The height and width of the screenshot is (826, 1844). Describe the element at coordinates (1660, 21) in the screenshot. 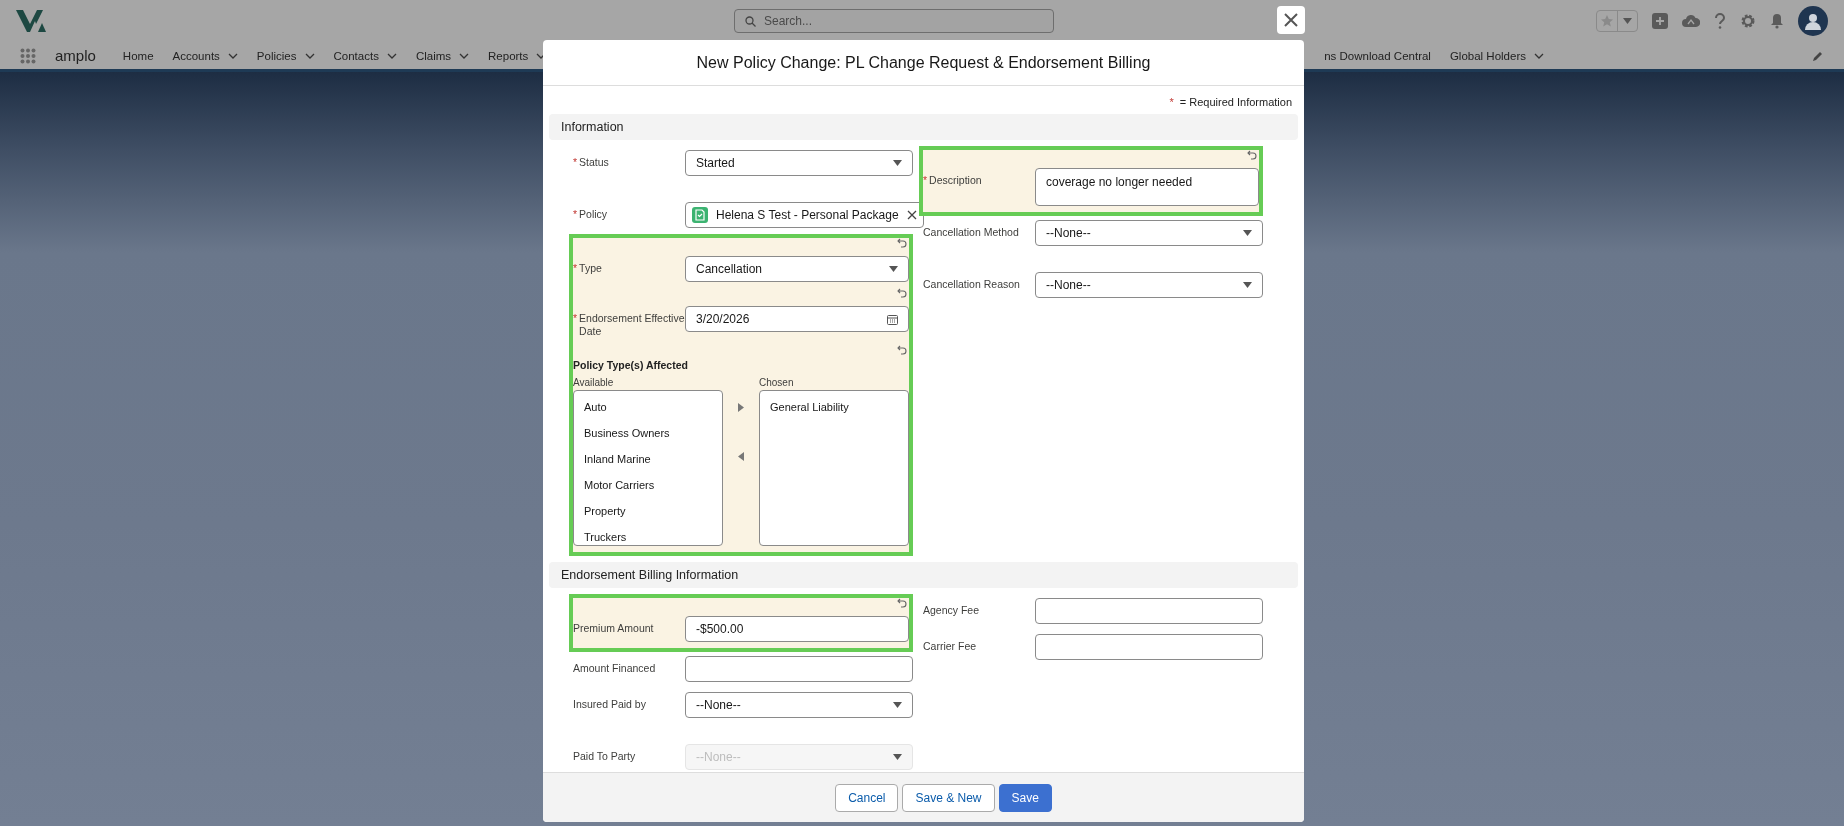

I see `add-icon` at that location.